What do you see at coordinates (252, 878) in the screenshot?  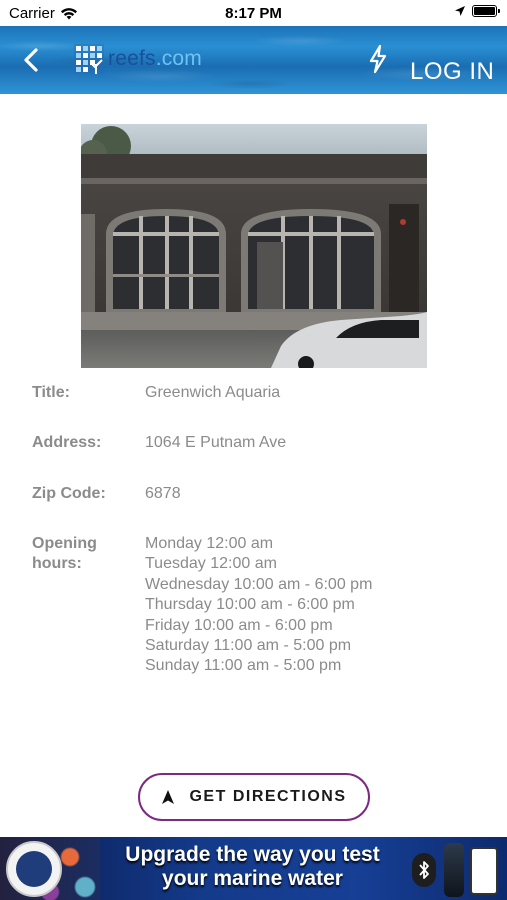 I see `ad-line-2: your marine water` at bounding box center [252, 878].